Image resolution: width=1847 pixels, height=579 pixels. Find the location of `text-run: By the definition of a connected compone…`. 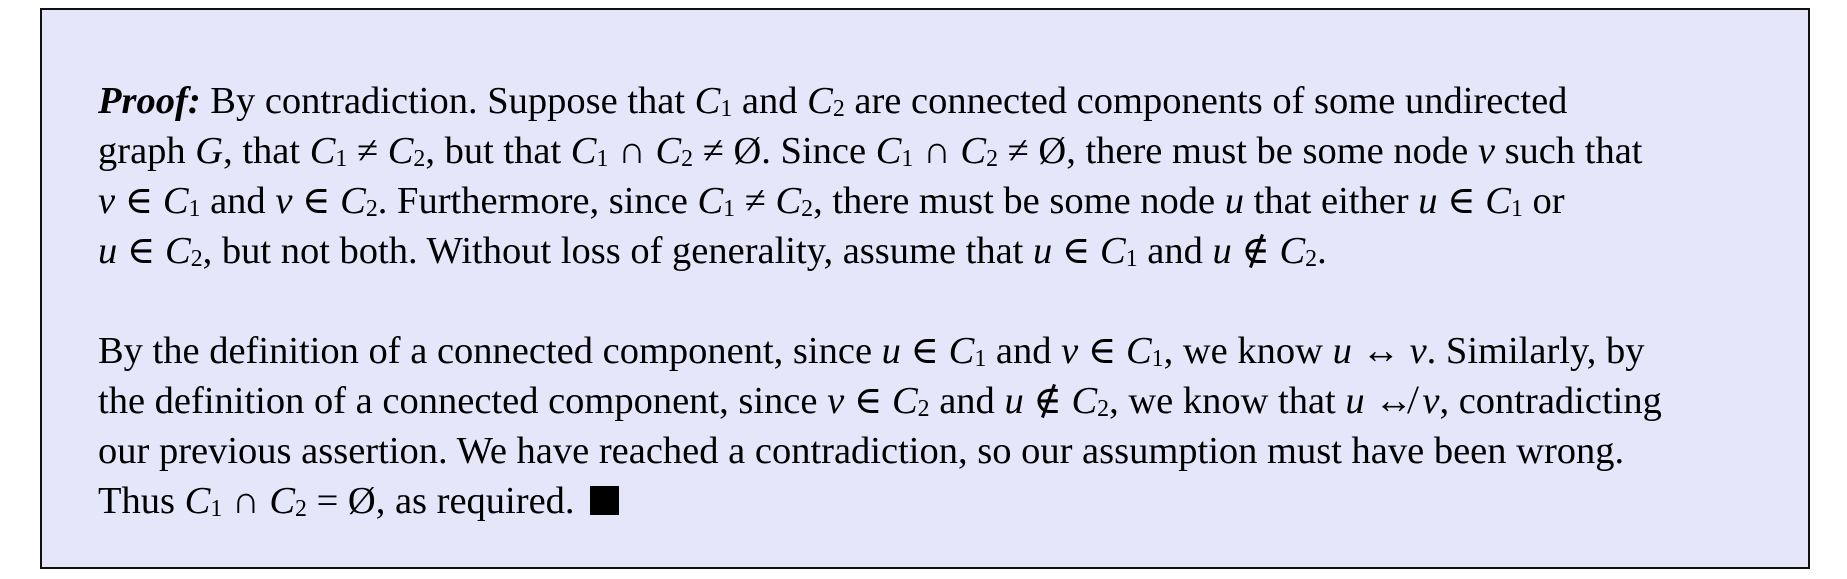

text-run: By the definition of a connected compone… is located at coordinates (490, 351).